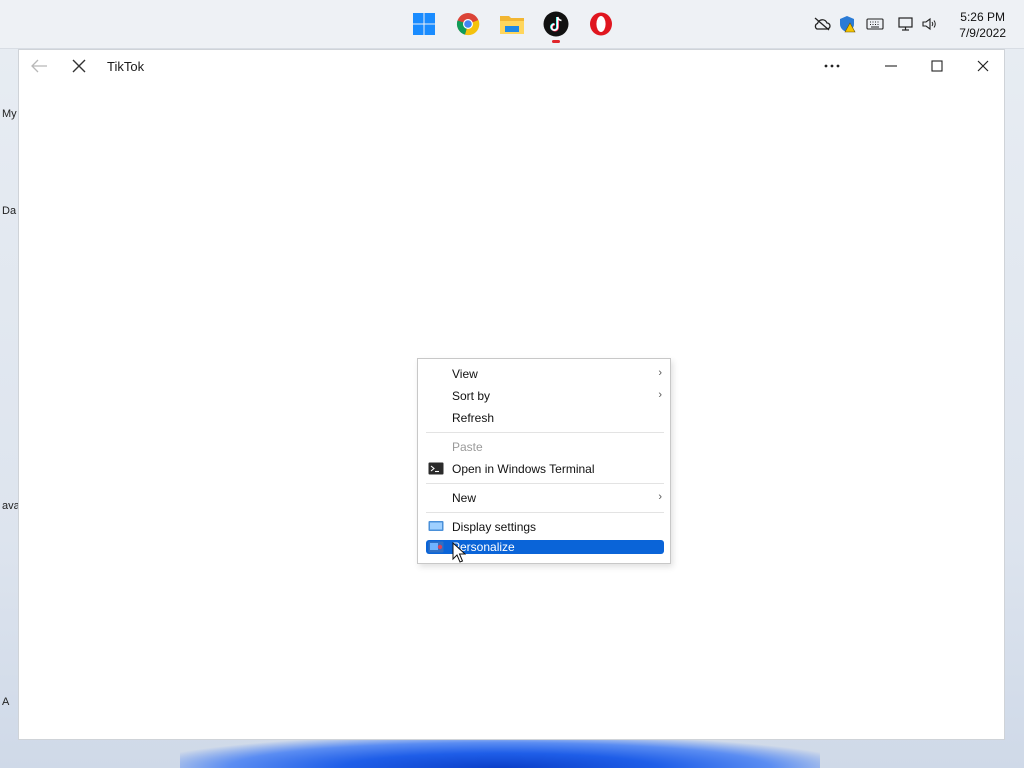 This screenshot has width=1024, height=768. I want to click on personalize-icon, so click(436, 547).